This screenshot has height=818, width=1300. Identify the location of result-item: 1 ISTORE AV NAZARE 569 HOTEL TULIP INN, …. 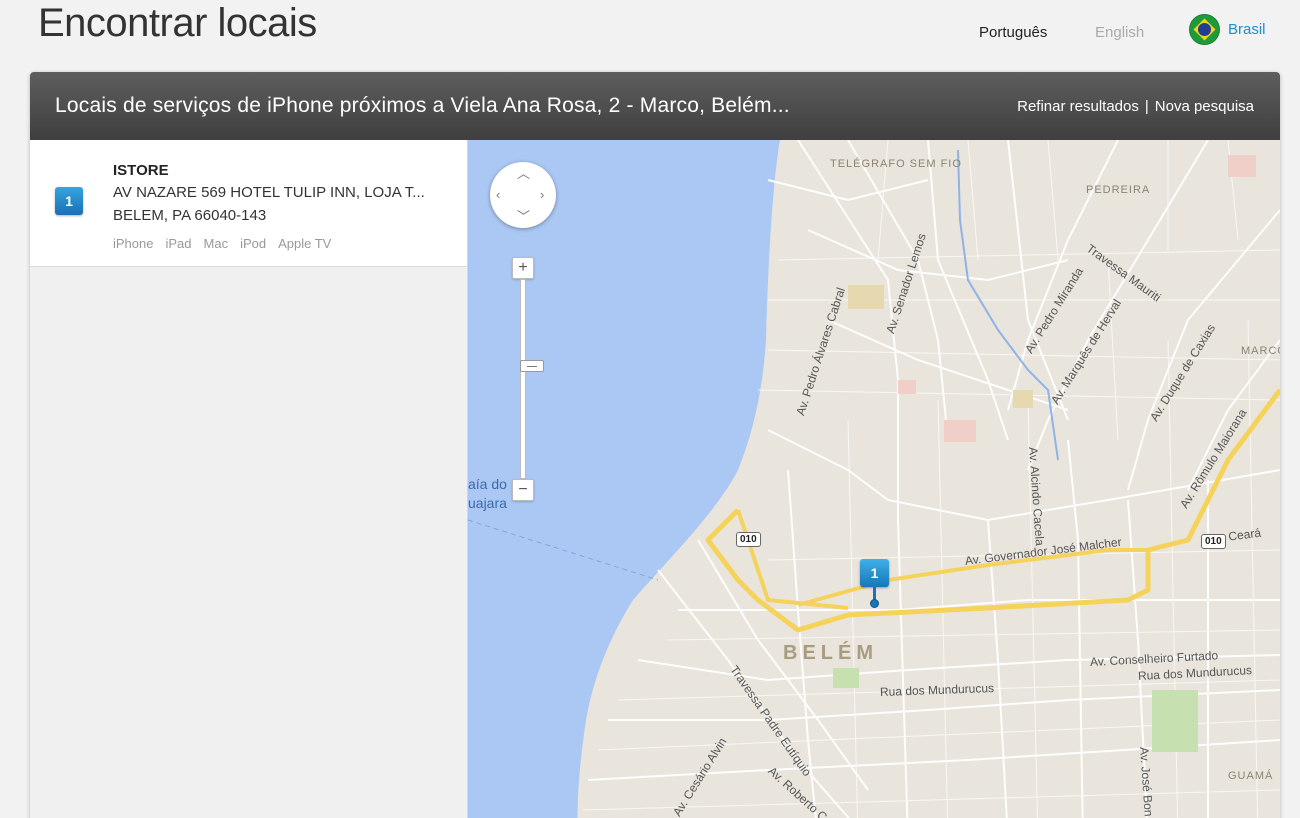
(248, 203).